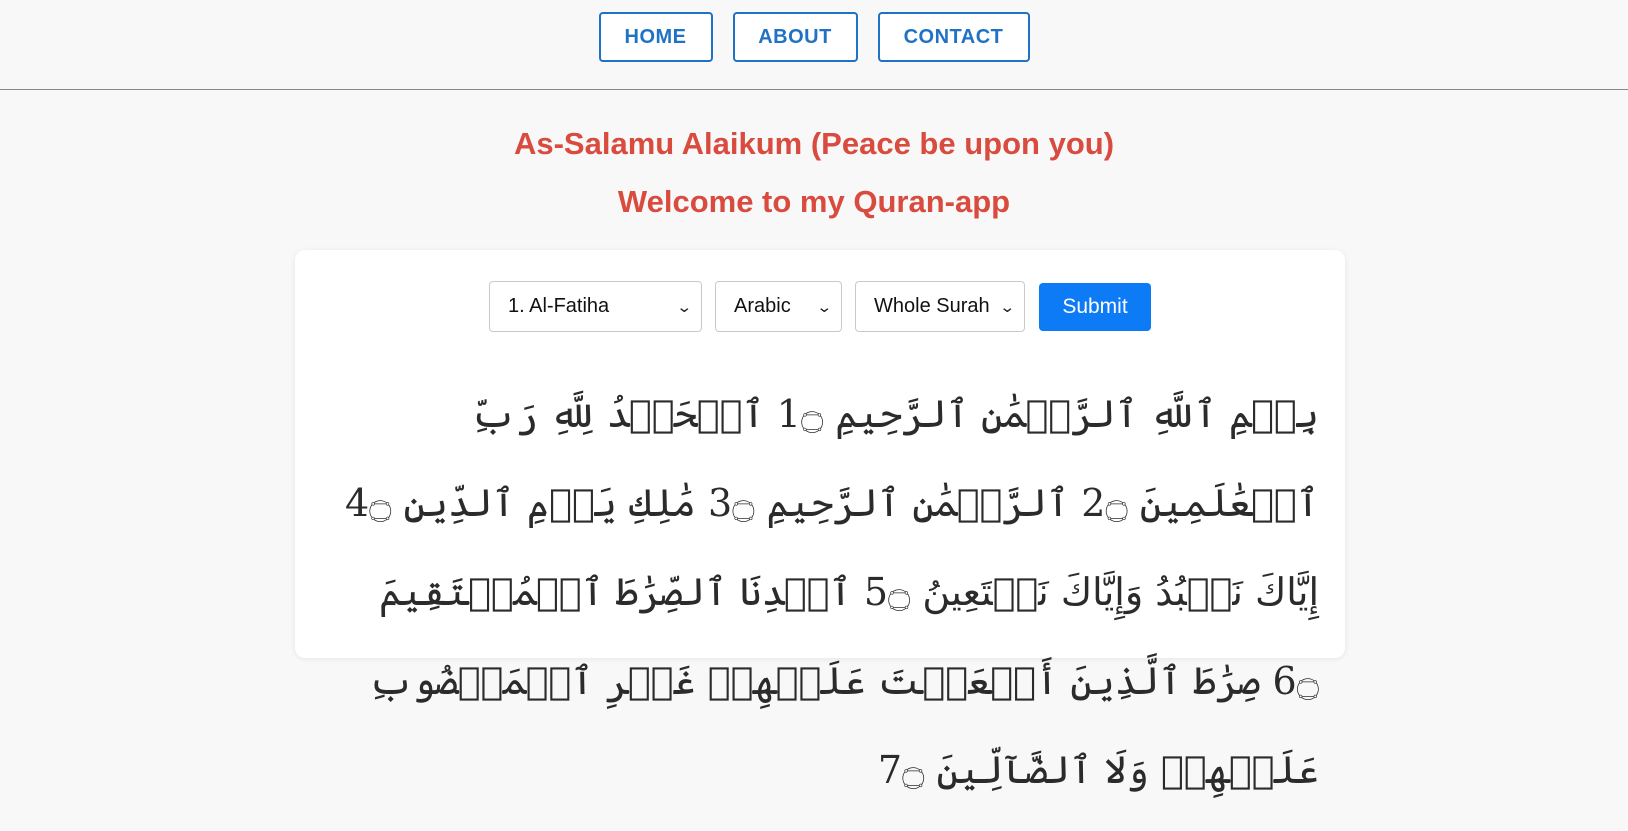 The width and height of the screenshot is (1628, 831). I want to click on contact-button: CONTACT, so click(953, 37).